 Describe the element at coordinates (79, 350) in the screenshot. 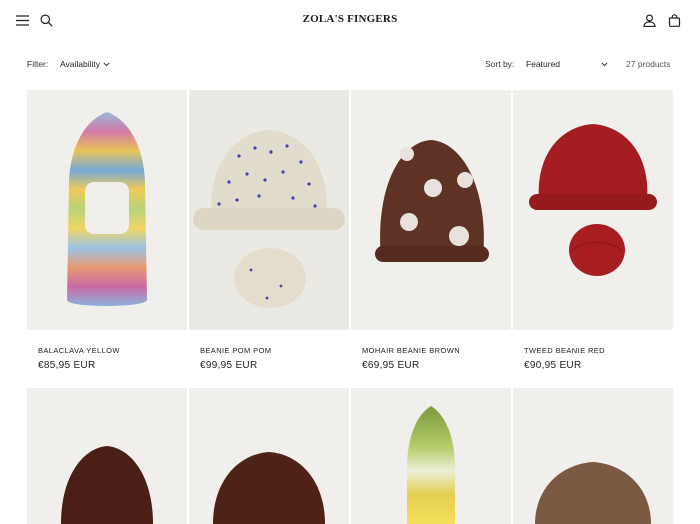

I see `product-title: BALACLAVA YELLOW` at that location.